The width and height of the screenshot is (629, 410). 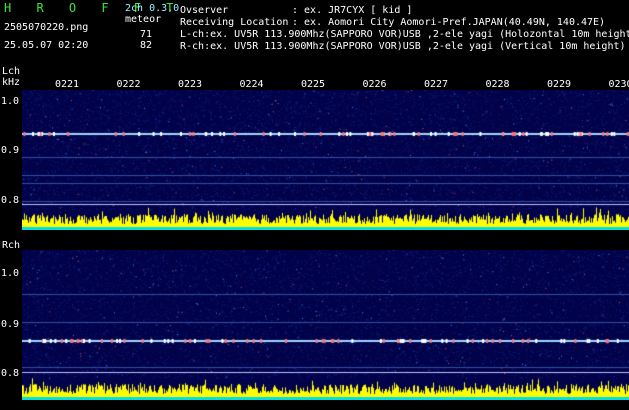 What do you see at coordinates (10, 273) in the screenshot?
I see `rch-ytick-1: 1.0` at bounding box center [10, 273].